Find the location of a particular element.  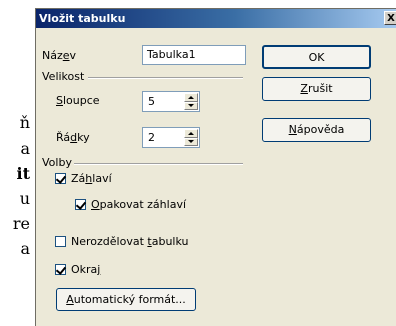

header-checkbox-label: Záhlaví is located at coordinates (91, 178).